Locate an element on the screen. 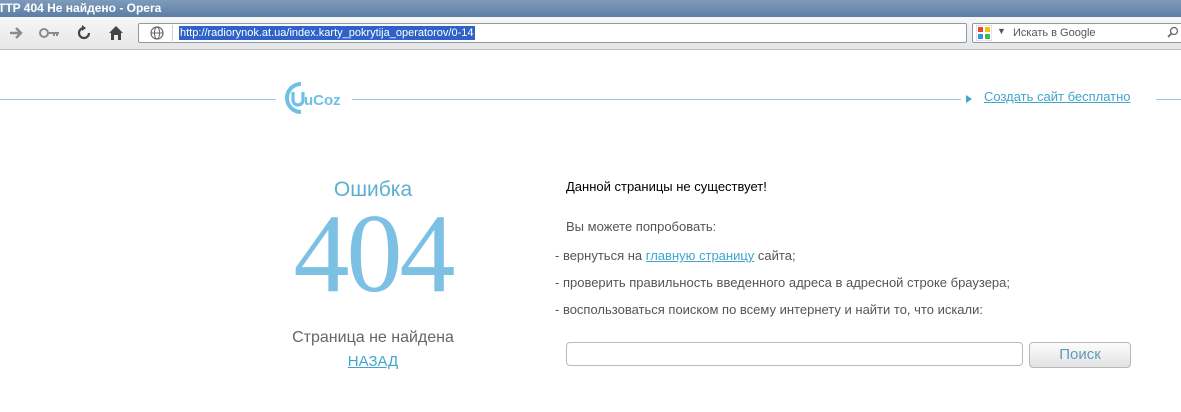  home-button is located at coordinates (116, 33).